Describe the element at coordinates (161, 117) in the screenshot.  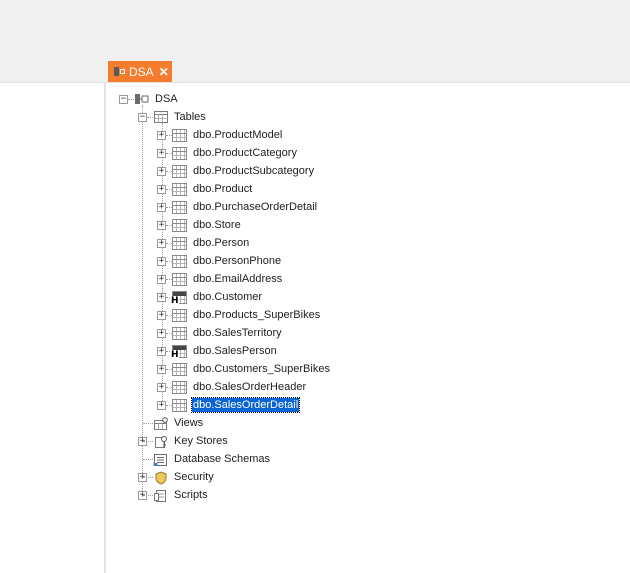
I see `tables-folder-icon` at that location.